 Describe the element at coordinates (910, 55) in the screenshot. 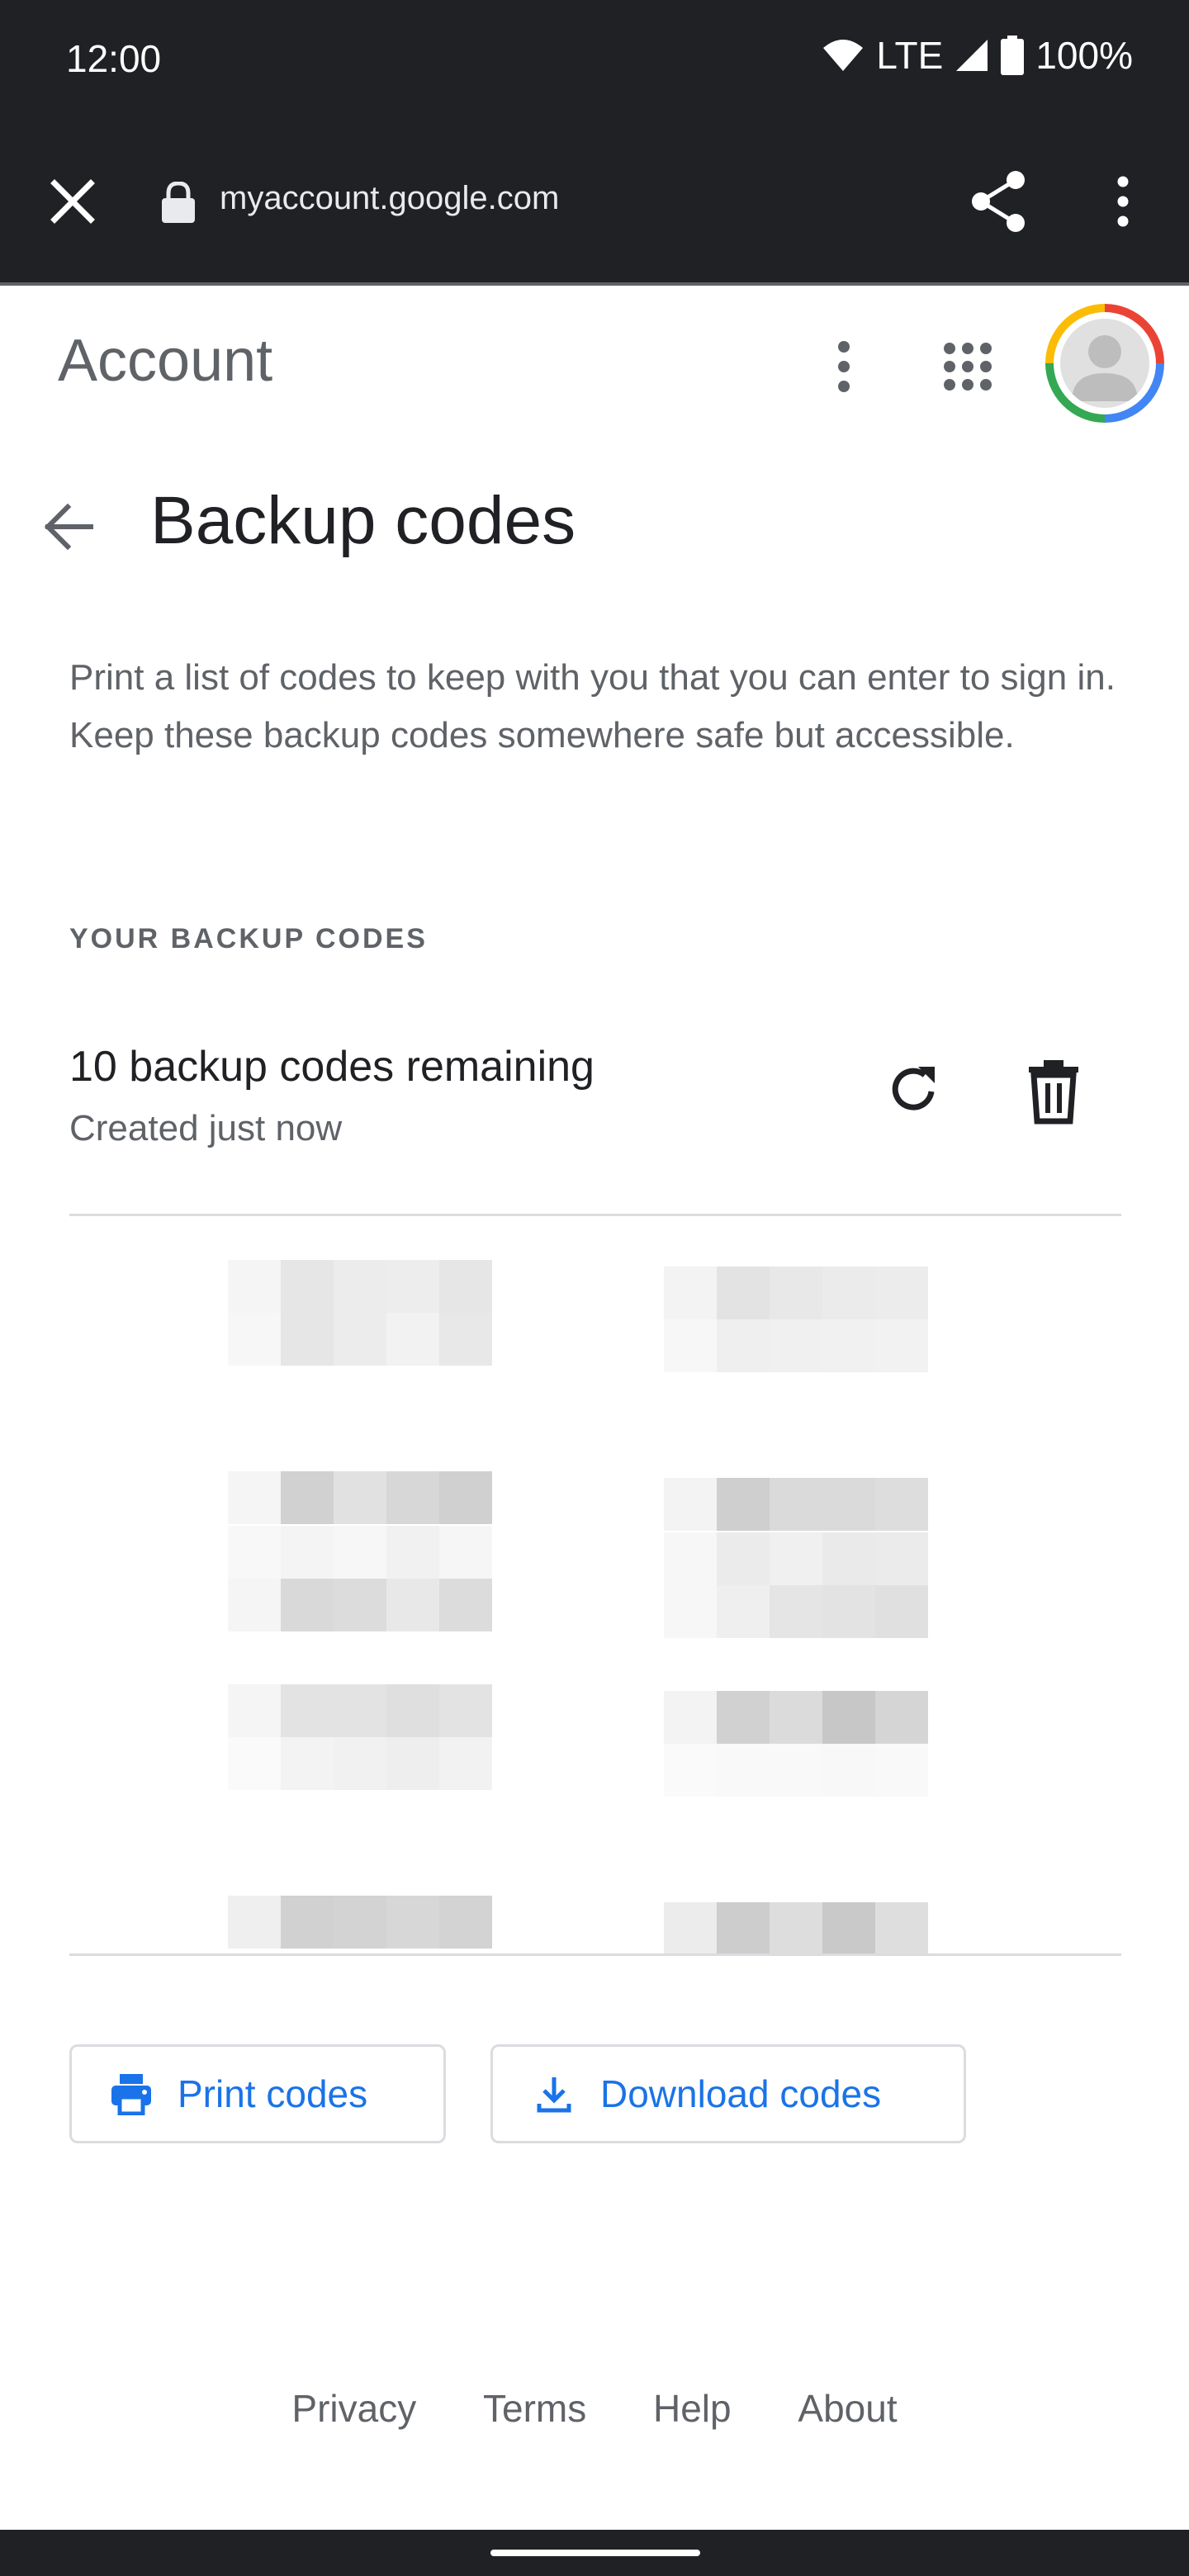

I see `network-label: LTE` at that location.